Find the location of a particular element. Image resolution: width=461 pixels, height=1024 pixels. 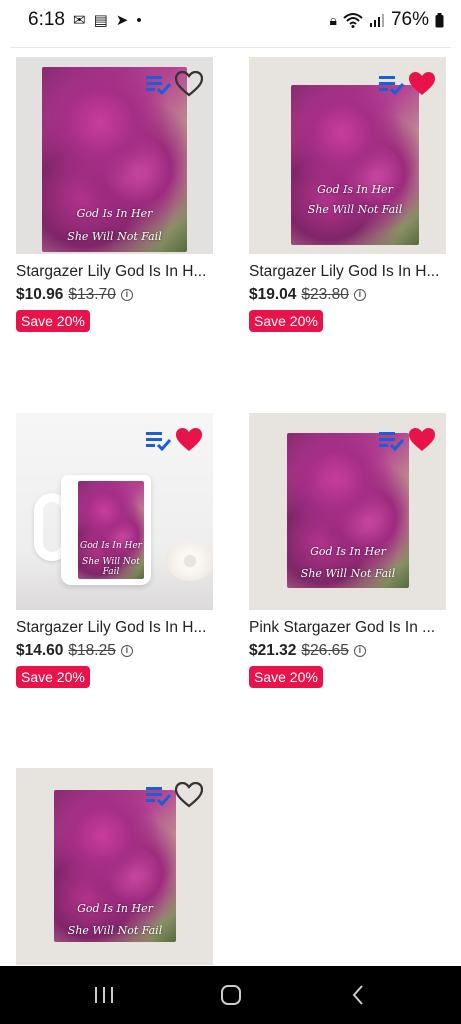

system-nav-bar is located at coordinates (230, 995).